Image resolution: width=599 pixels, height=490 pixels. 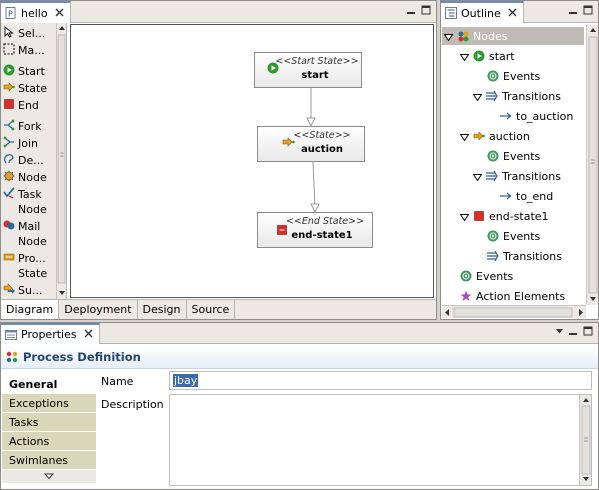 What do you see at coordinates (29, 177) in the screenshot?
I see `palette-item-node: Node` at bounding box center [29, 177].